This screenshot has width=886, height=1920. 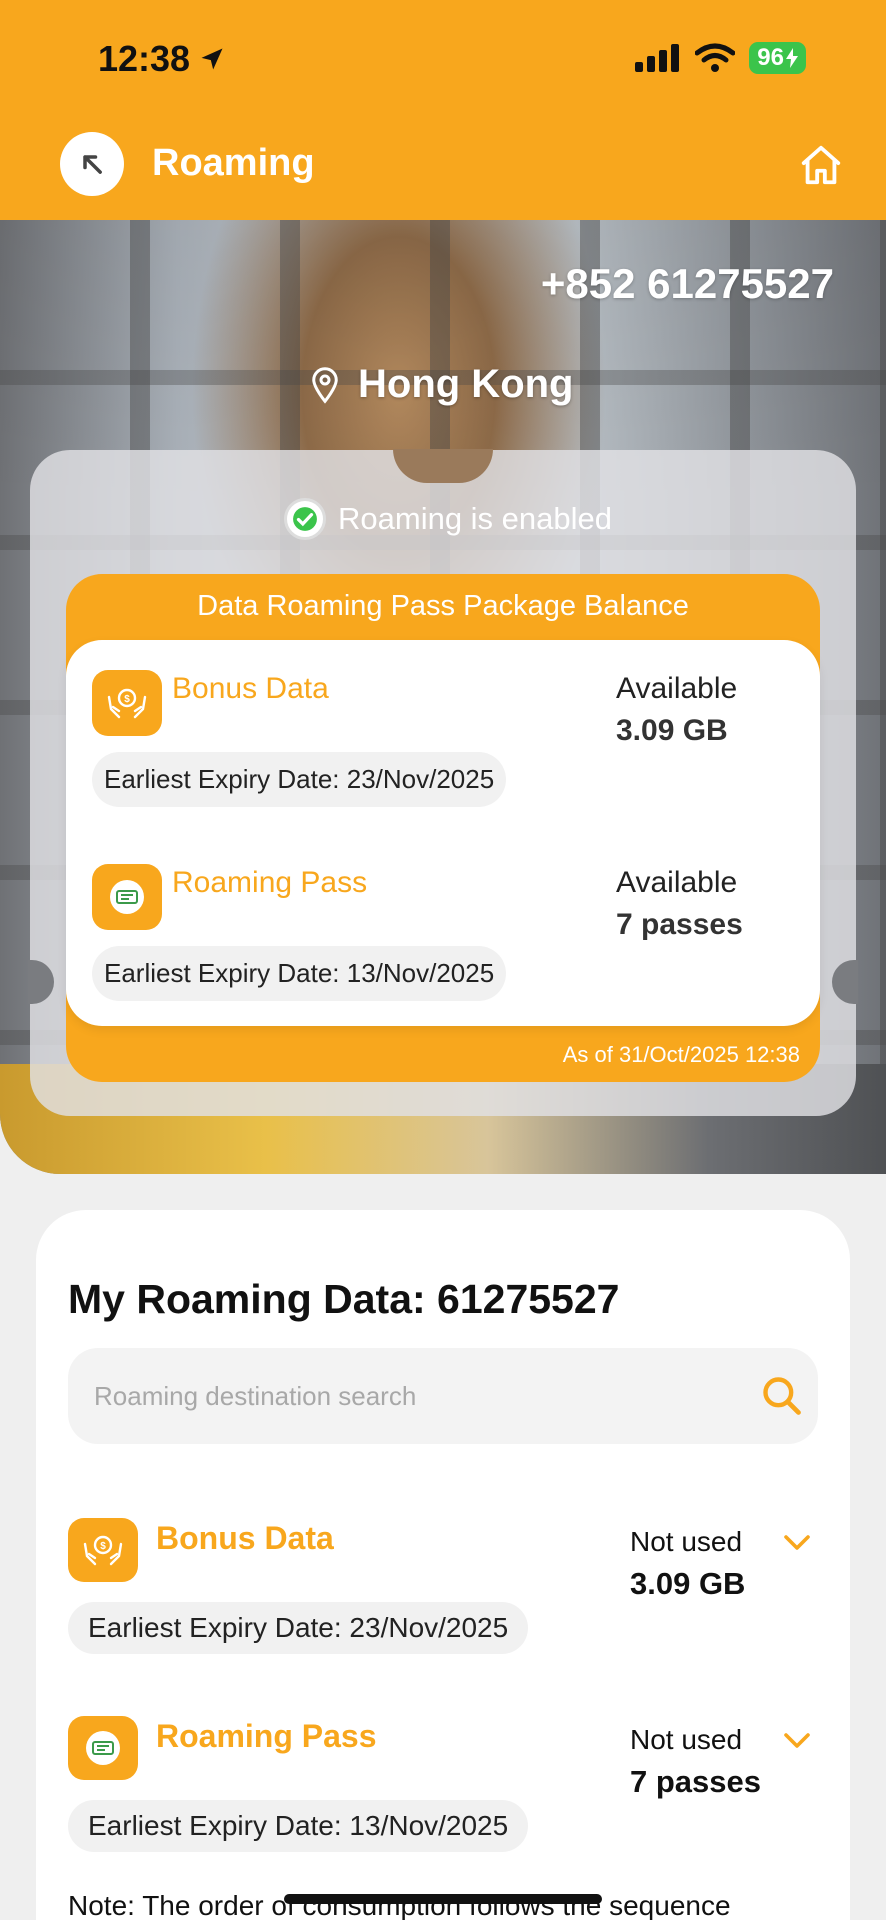 What do you see at coordinates (233, 163) in the screenshot?
I see `page-title: Roaming` at bounding box center [233, 163].